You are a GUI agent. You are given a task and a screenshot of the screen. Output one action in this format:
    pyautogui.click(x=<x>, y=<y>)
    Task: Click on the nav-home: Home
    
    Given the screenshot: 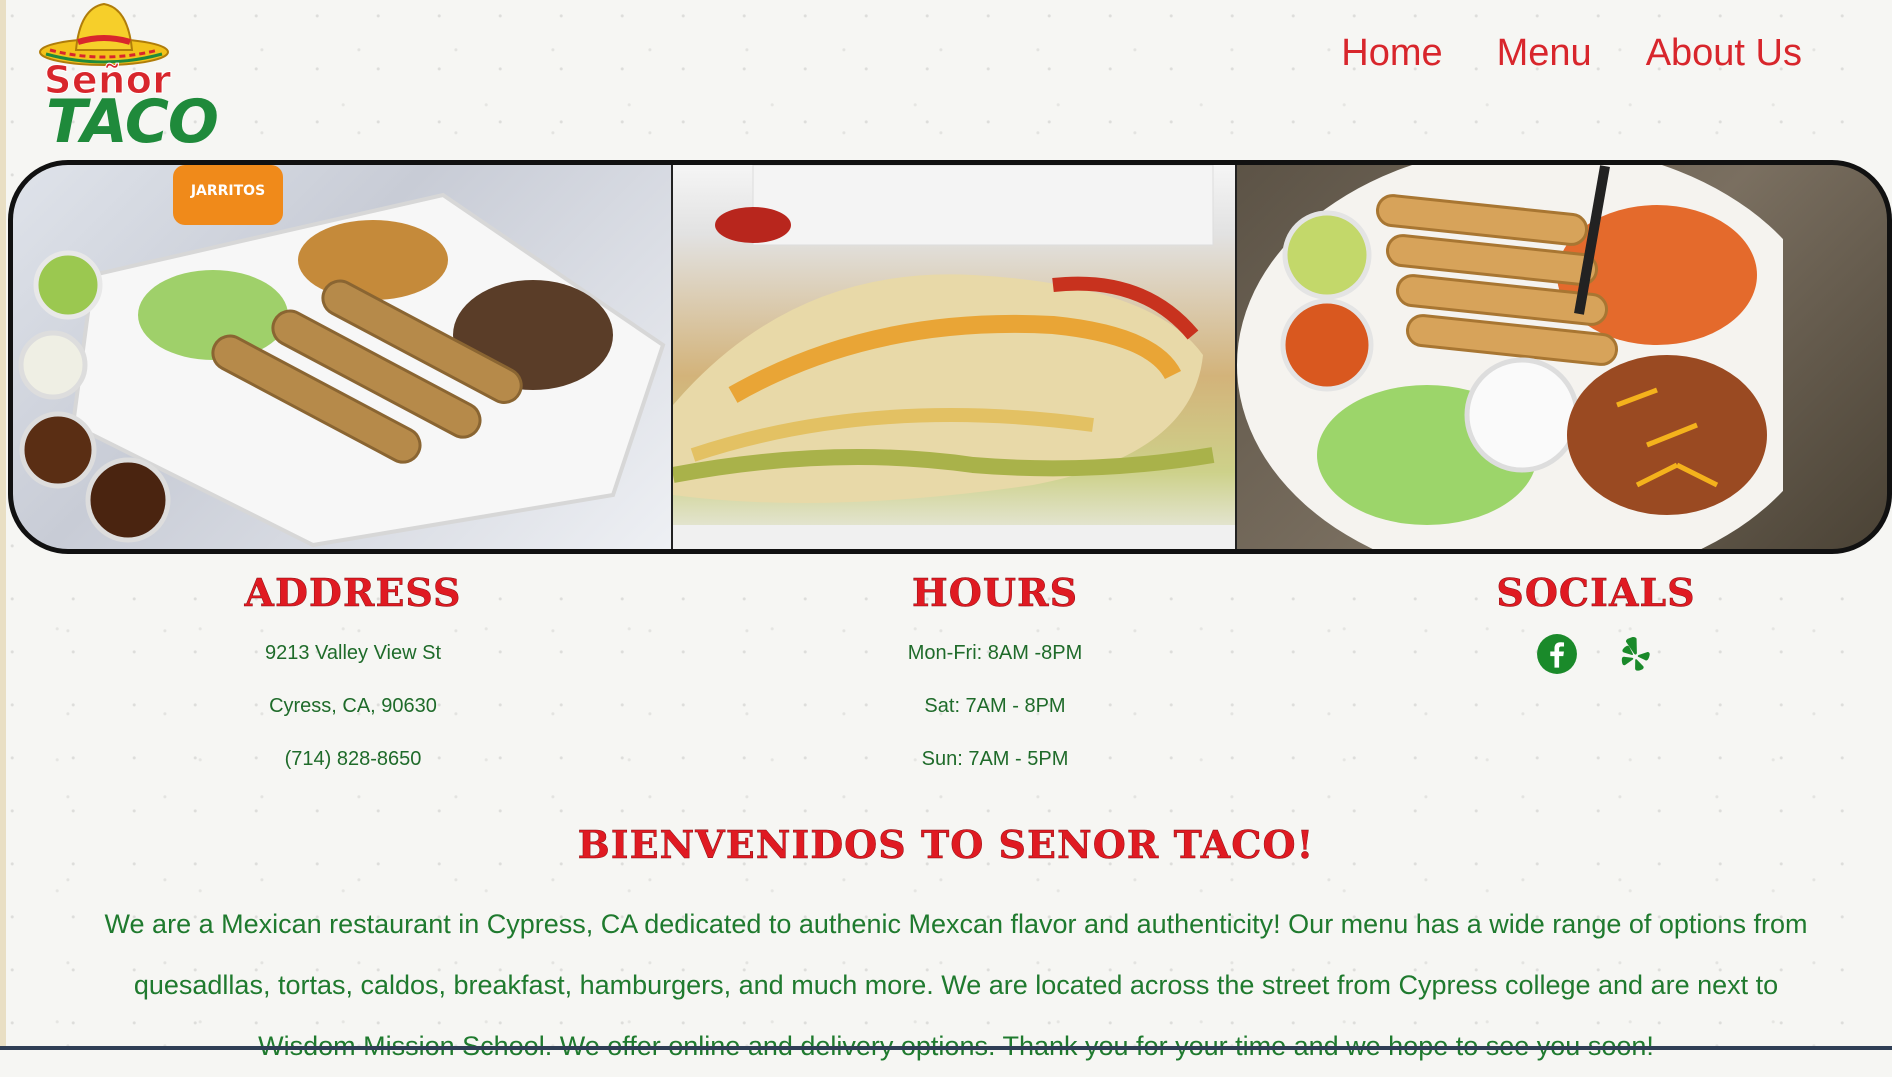 What is the action you would take?
    pyautogui.click(x=1391, y=53)
    